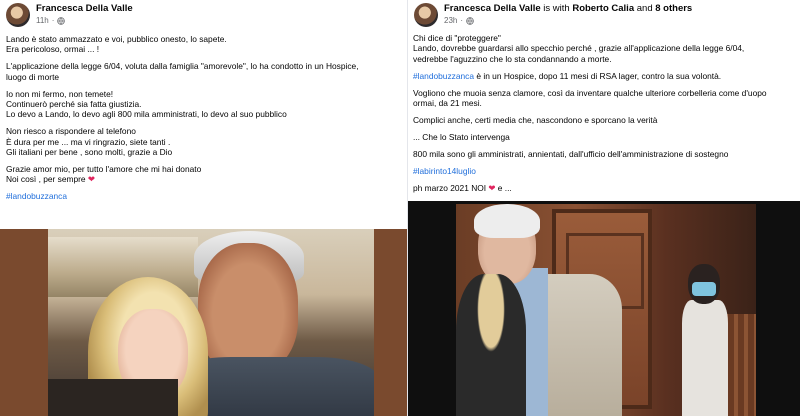  Describe the element at coordinates (461, 136) in the screenshot. I see `body-line: ... Che lo Stato intervenga` at that location.